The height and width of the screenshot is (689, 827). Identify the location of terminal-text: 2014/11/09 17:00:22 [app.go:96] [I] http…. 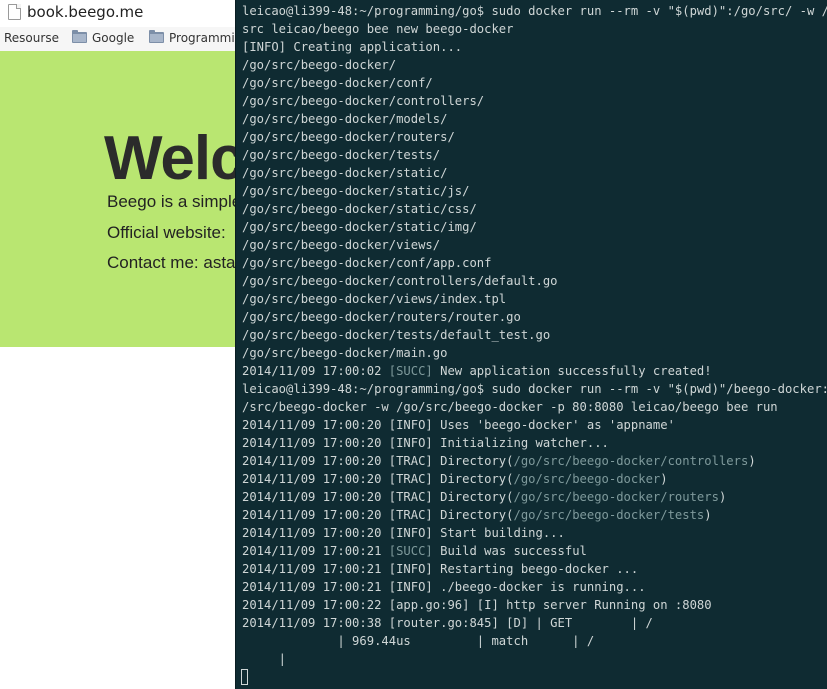
(477, 605).